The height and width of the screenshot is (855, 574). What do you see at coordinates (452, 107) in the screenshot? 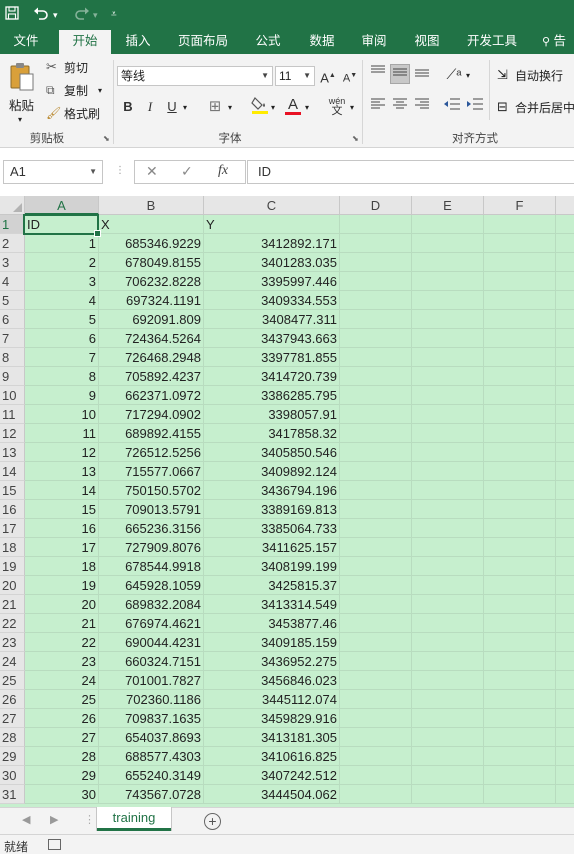
I see `decrease-indent-icon` at bounding box center [452, 107].